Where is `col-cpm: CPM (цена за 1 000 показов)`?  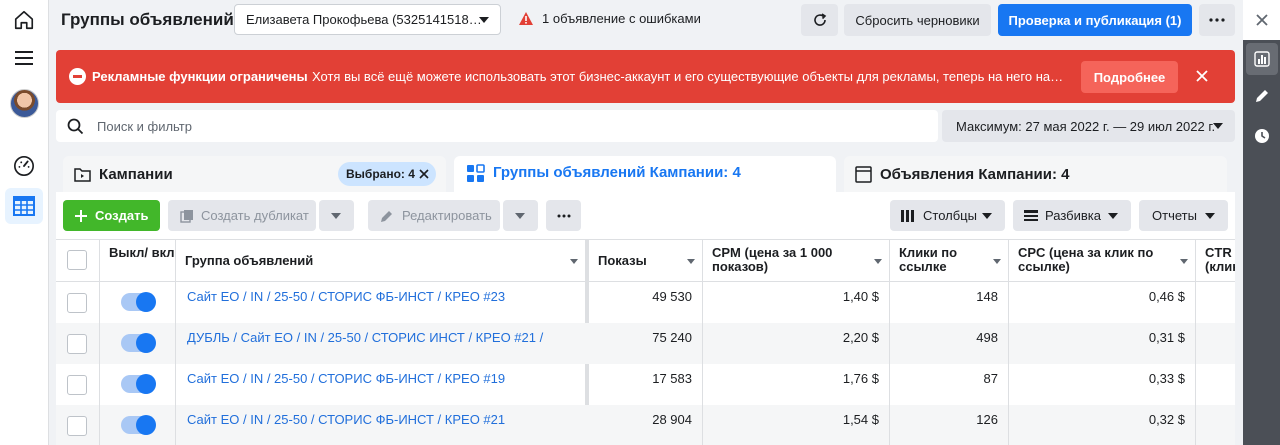 col-cpm: CPM (цена за 1 000 показов) is located at coordinates (796, 261).